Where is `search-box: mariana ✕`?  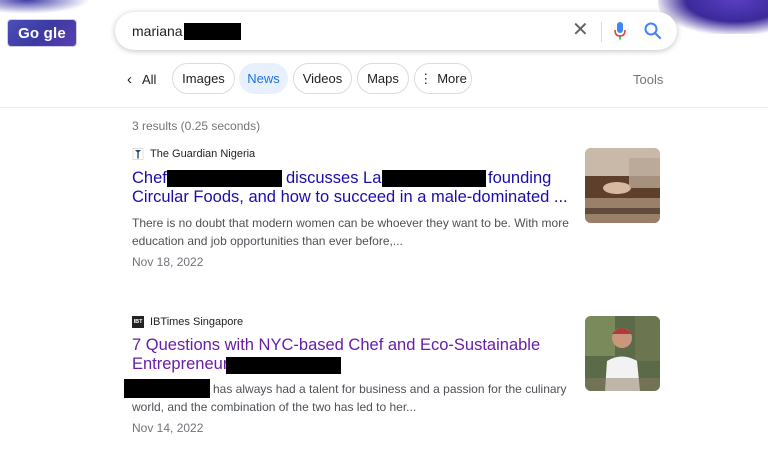 search-box: mariana ✕ is located at coordinates (396, 31).